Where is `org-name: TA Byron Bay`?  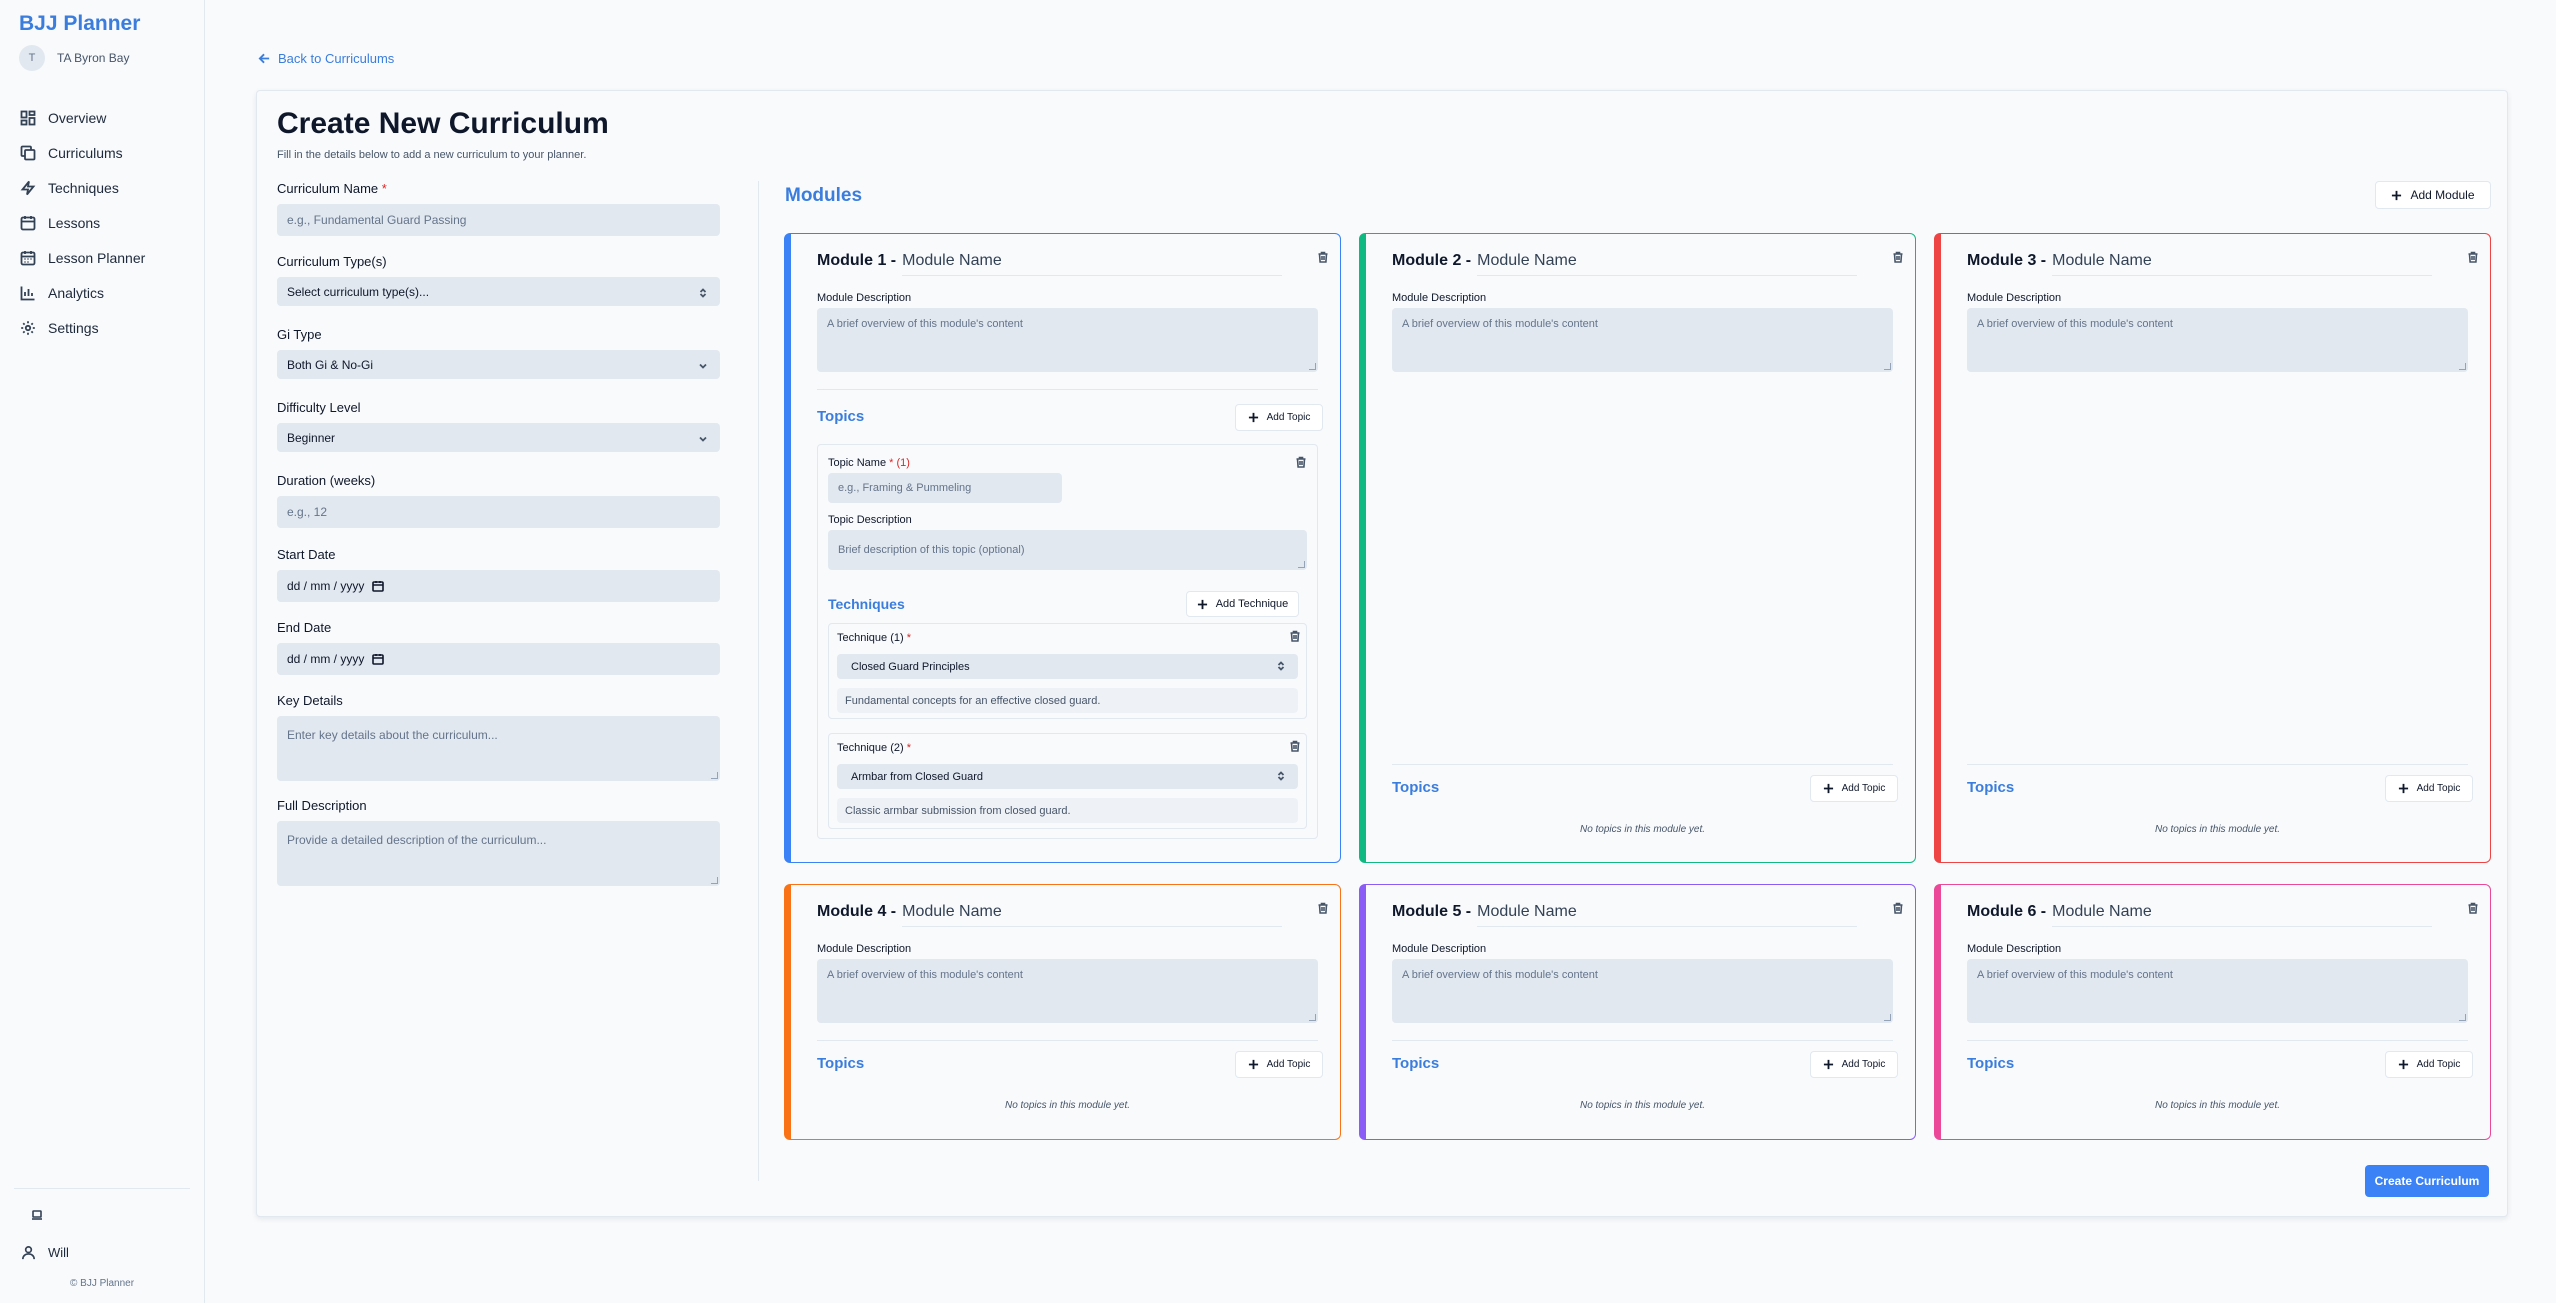 org-name: TA Byron Bay is located at coordinates (93, 58).